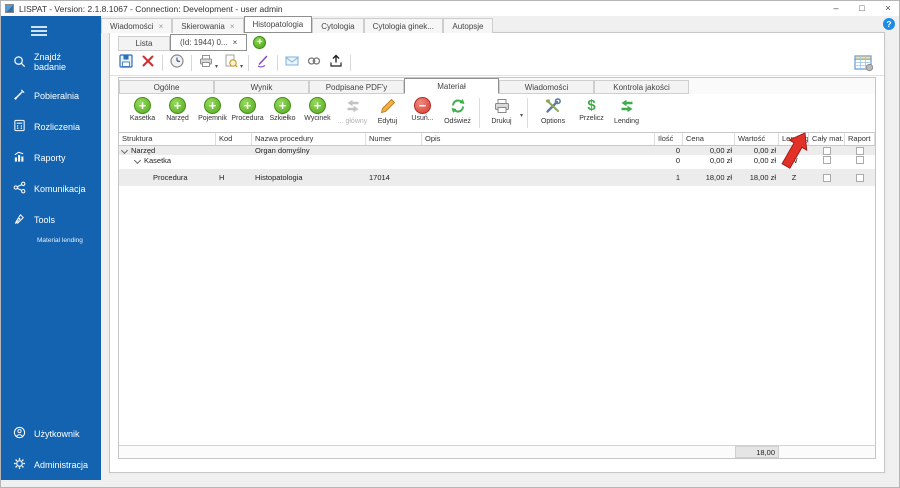 This screenshot has width=900, height=488. Describe the element at coordinates (467, 25) in the screenshot. I see `tab-autopsje: Autopsje` at that location.